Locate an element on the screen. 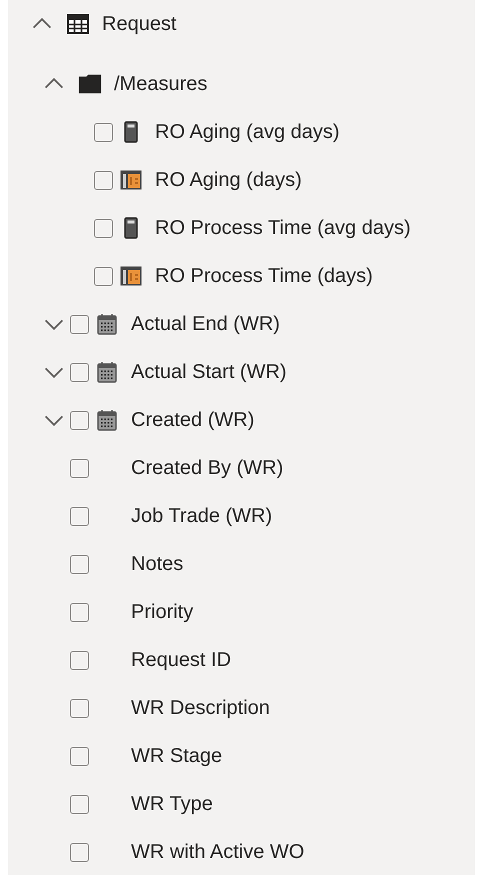 The image size is (485, 875). field-name: Created By (WR) is located at coordinates (207, 468).